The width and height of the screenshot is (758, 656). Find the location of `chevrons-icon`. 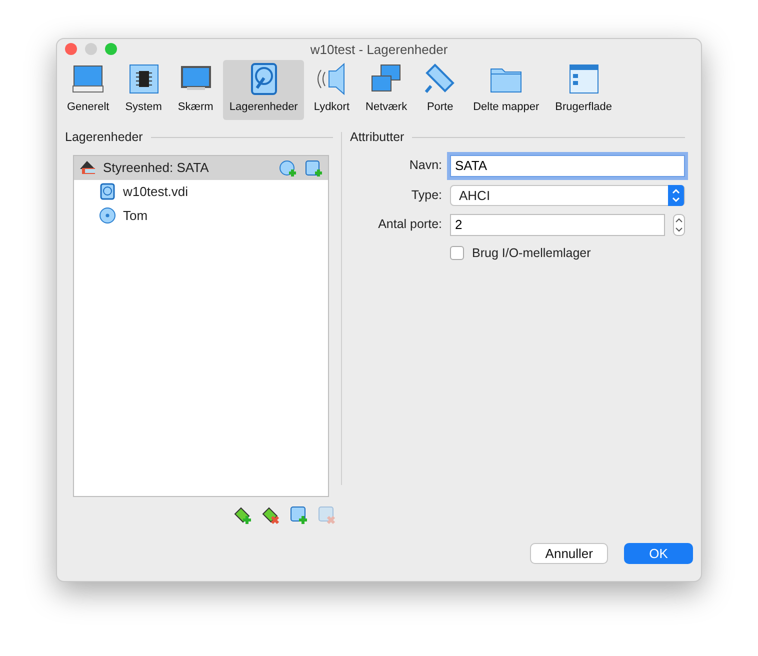

chevrons-icon is located at coordinates (676, 195).